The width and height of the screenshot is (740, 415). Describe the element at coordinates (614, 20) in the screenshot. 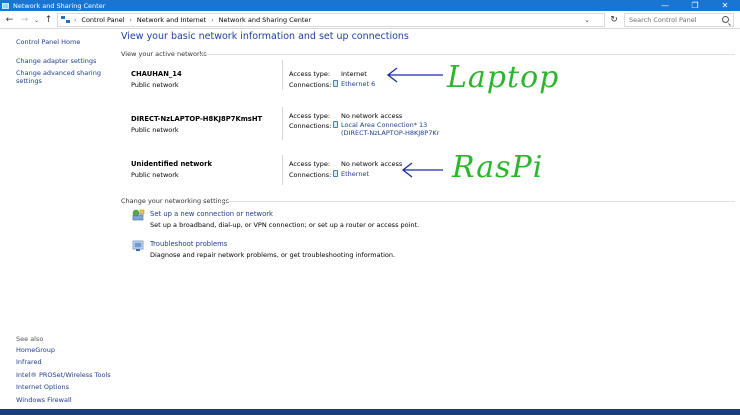

I see `refresh-icon: ↻` at that location.